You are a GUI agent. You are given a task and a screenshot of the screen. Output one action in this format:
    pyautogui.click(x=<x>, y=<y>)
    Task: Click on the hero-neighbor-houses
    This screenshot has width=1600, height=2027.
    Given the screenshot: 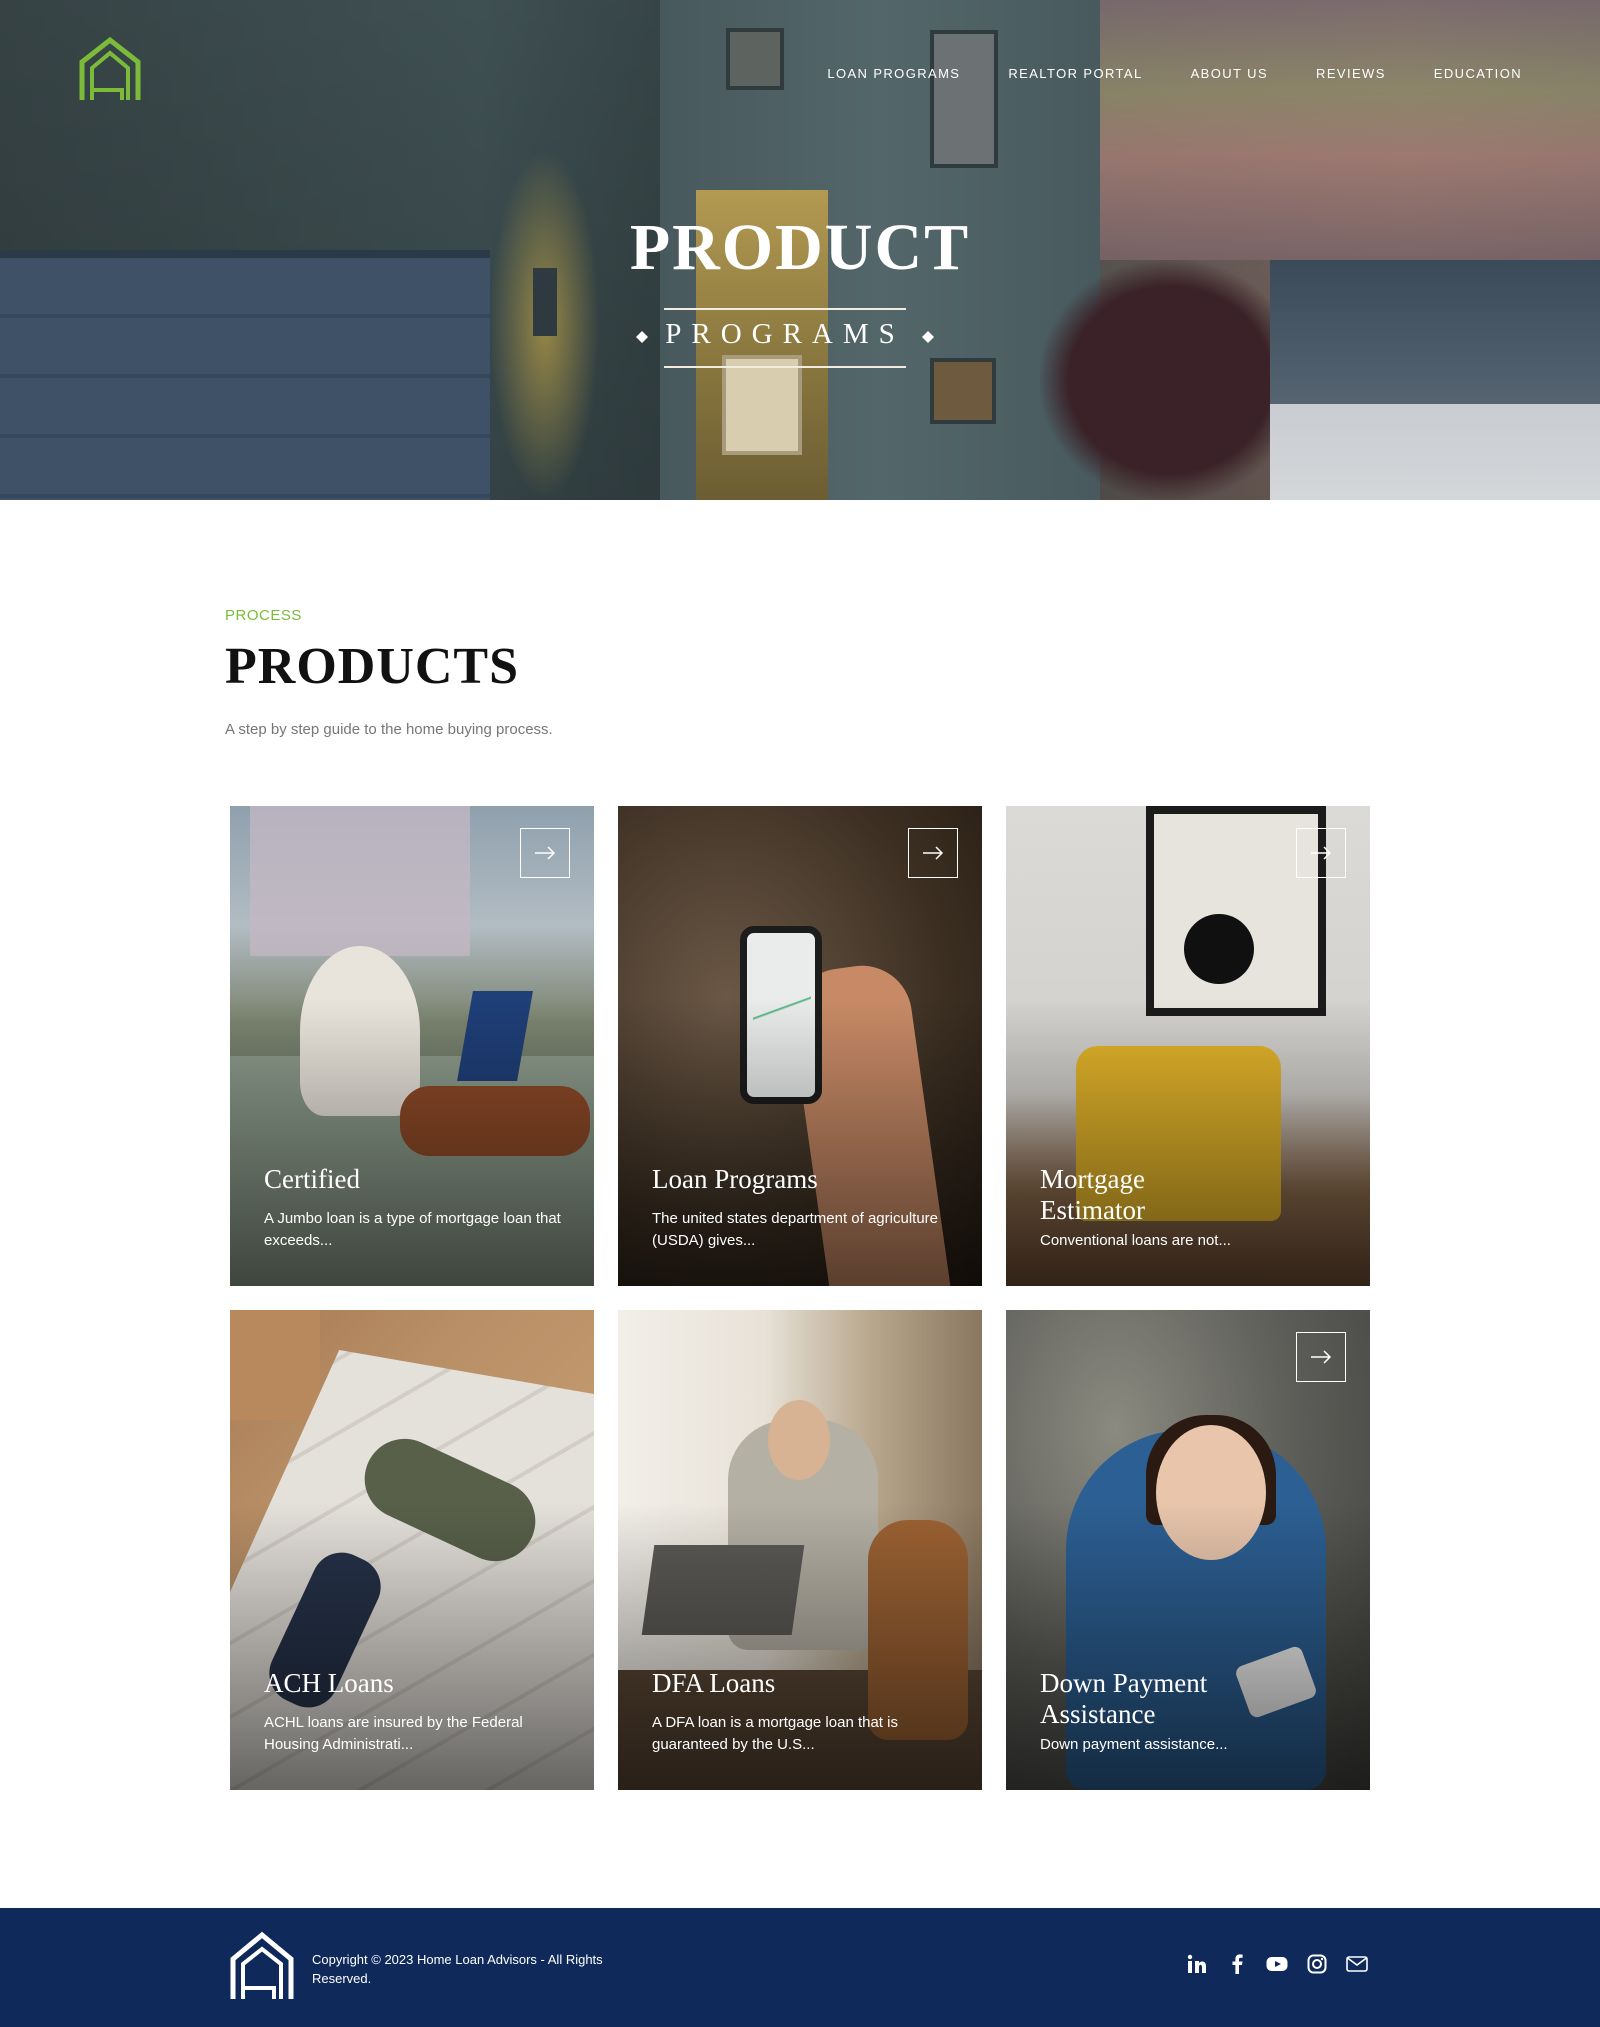 What is the action you would take?
    pyautogui.click(x=1435, y=380)
    